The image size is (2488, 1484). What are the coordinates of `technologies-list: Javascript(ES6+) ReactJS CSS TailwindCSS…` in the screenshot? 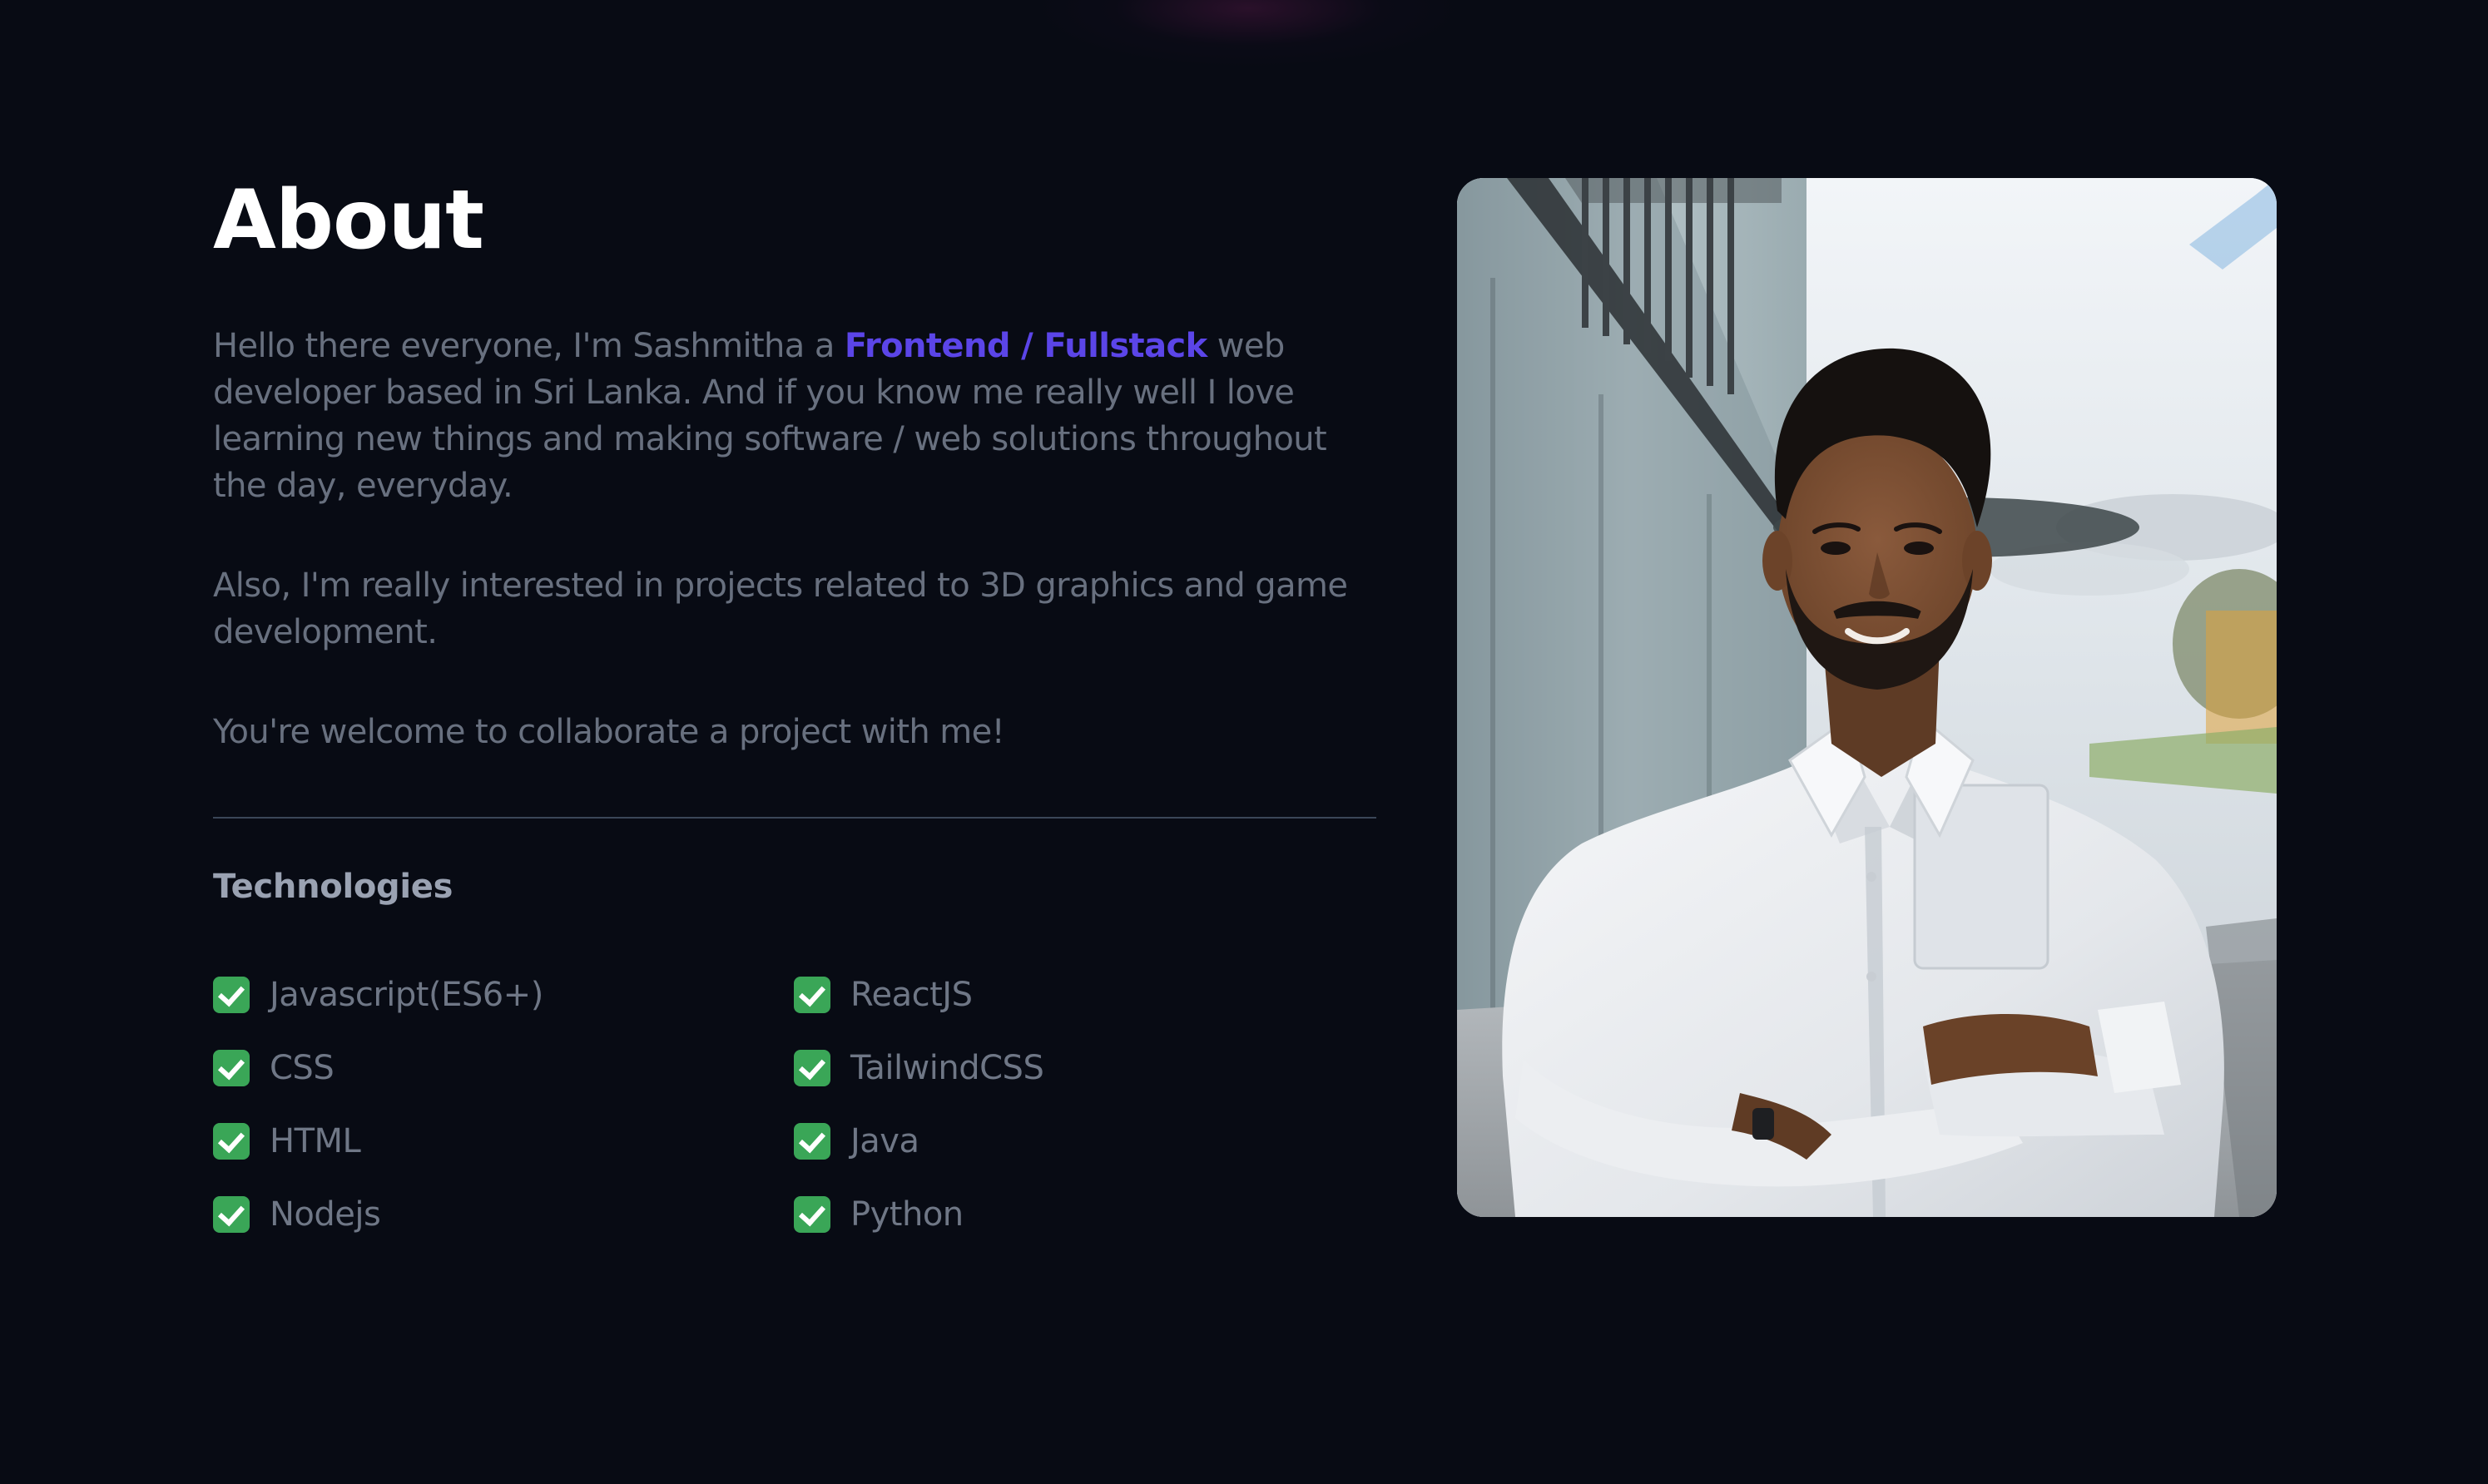 It's located at (794, 1104).